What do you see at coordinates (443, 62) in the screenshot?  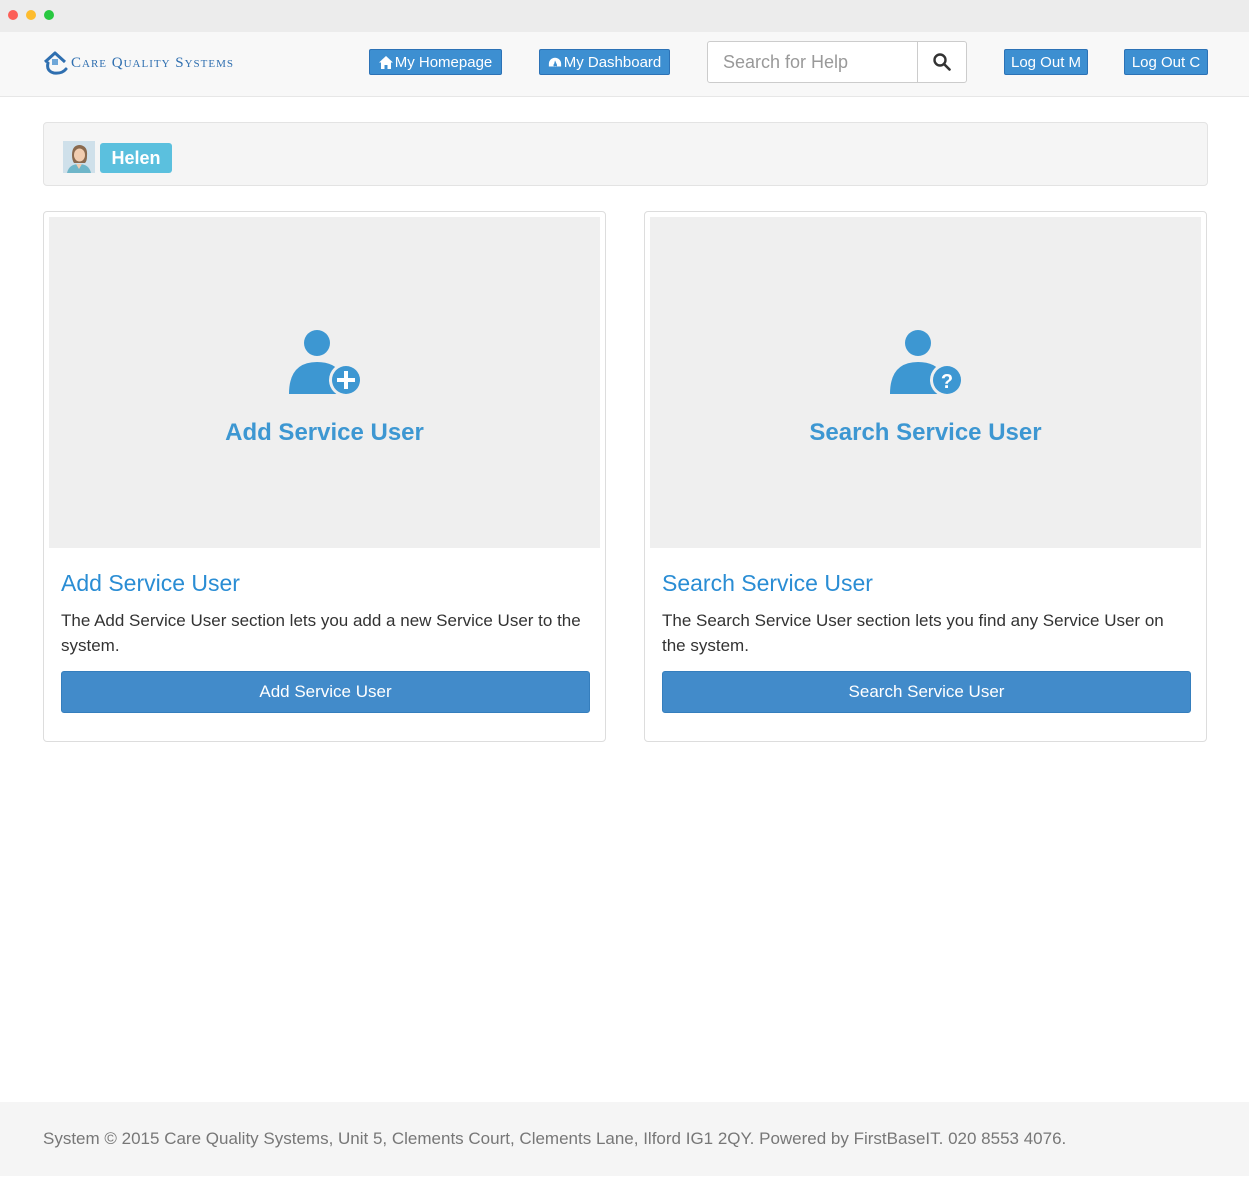 I see `my-homepage-label: My Homepage` at bounding box center [443, 62].